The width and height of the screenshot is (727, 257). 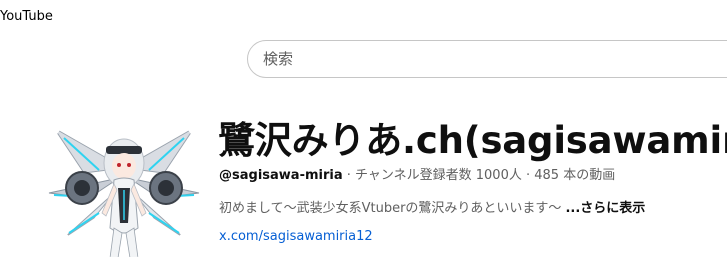 I want to click on channel-avatar, so click(x=124, y=177).